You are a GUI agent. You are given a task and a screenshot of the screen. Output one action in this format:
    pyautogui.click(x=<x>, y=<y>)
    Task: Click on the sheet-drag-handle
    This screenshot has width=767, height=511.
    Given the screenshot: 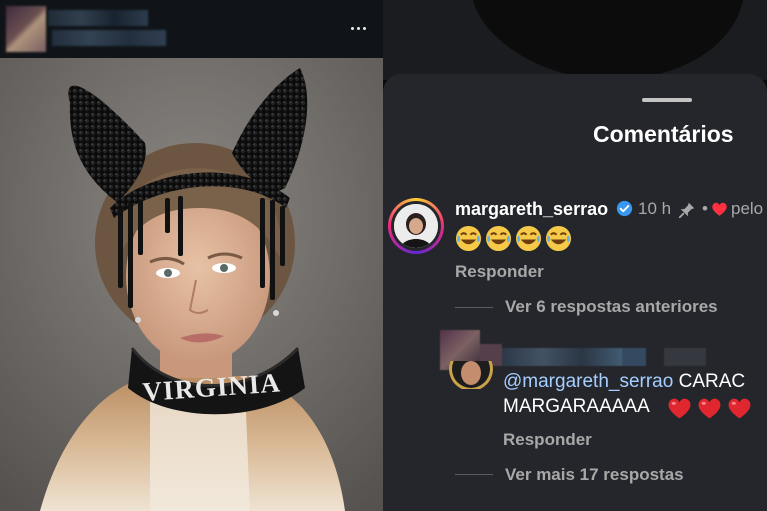 What is the action you would take?
    pyautogui.click(x=667, y=100)
    